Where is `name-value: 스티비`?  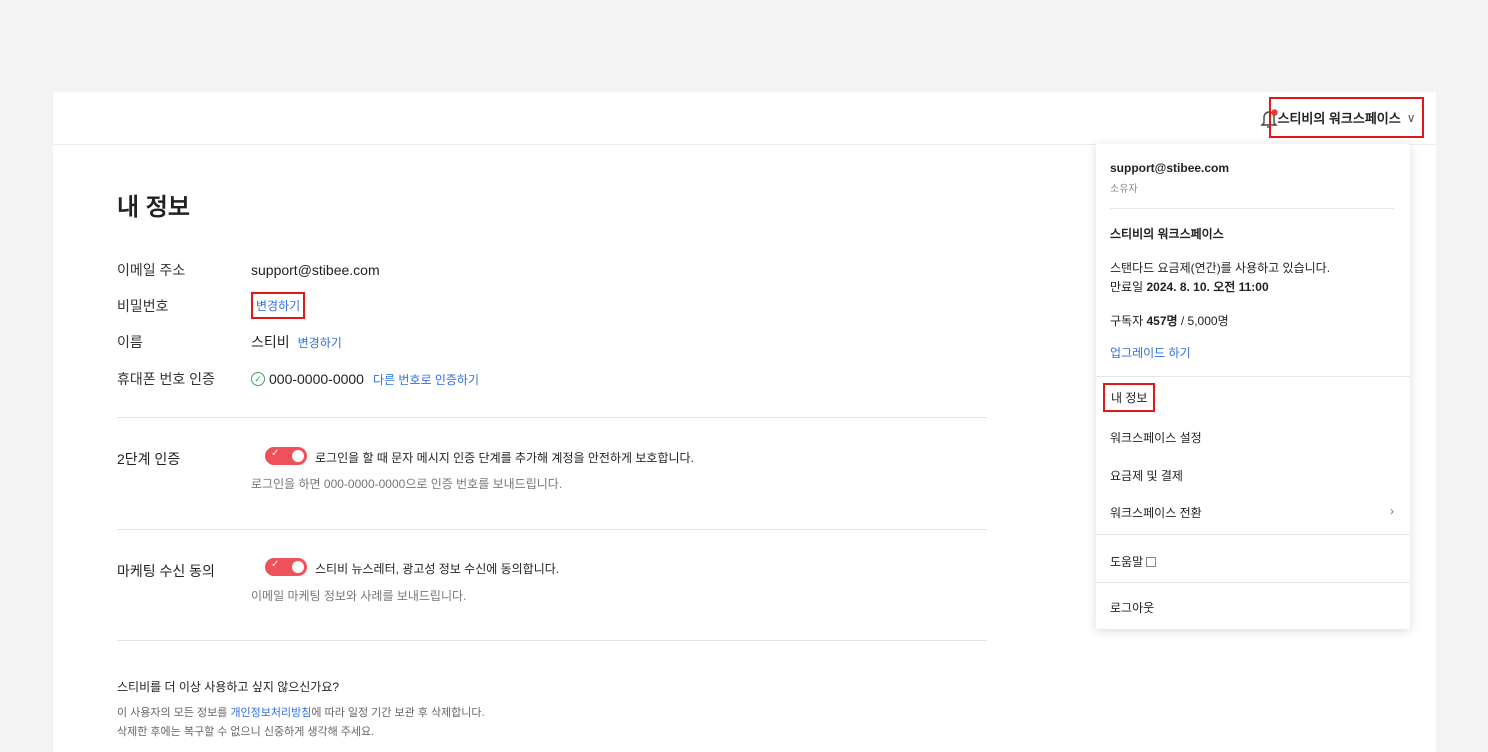
name-value: 스티비 is located at coordinates (270, 342).